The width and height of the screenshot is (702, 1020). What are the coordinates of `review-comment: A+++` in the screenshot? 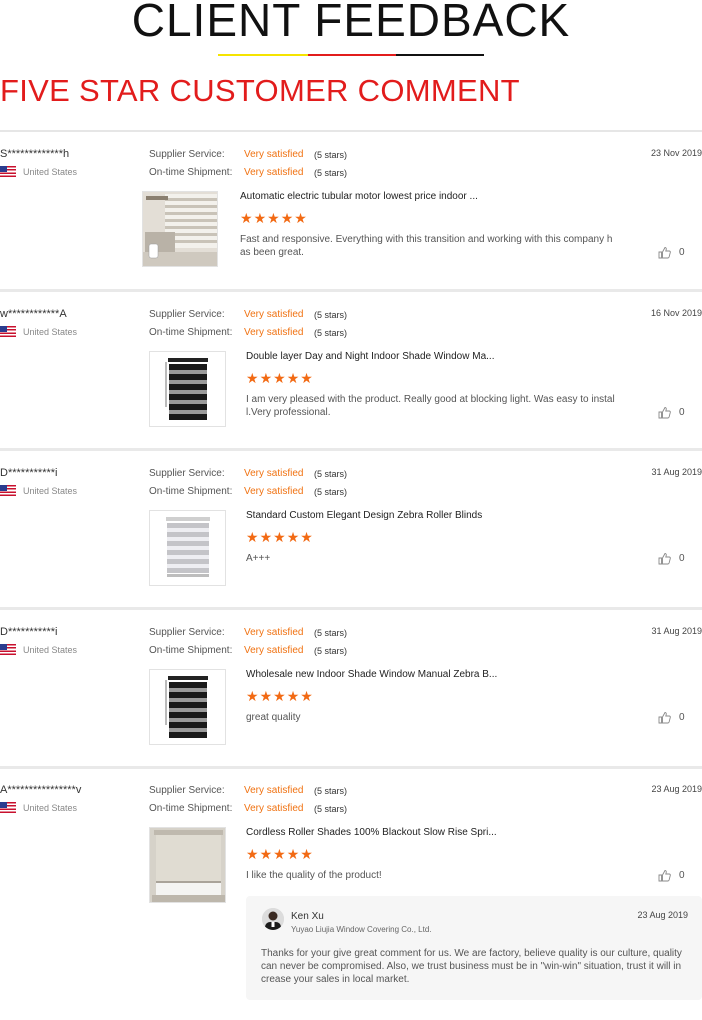 It's located at (258, 558).